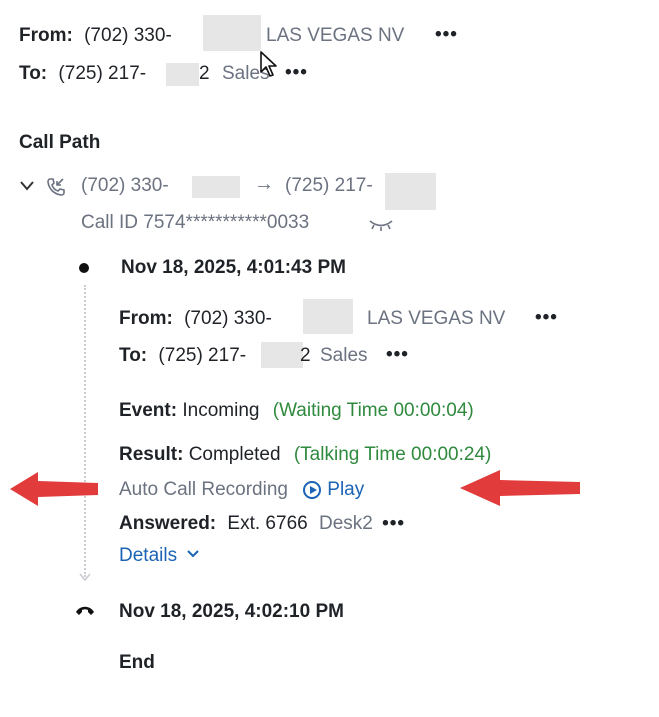  What do you see at coordinates (148, 555) in the screenshot?
I see `details-label: Details` at bounding box center [148, 555].